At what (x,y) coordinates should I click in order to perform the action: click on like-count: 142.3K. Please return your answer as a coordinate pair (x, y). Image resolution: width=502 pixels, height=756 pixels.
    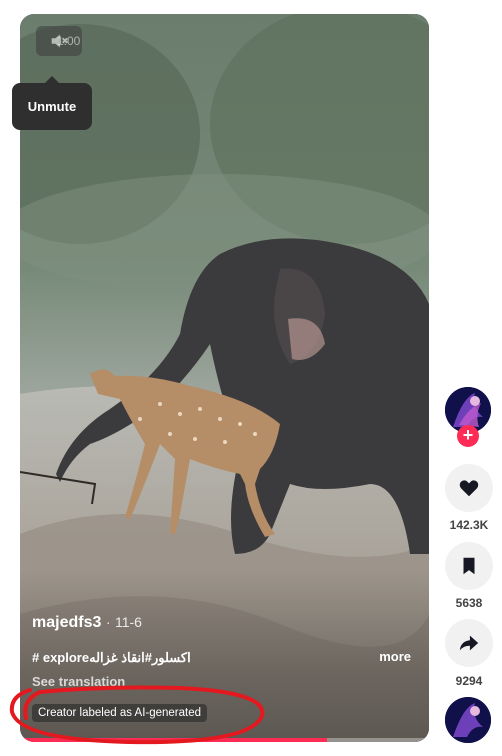
    Looking at the image, I should click on (469, 525).